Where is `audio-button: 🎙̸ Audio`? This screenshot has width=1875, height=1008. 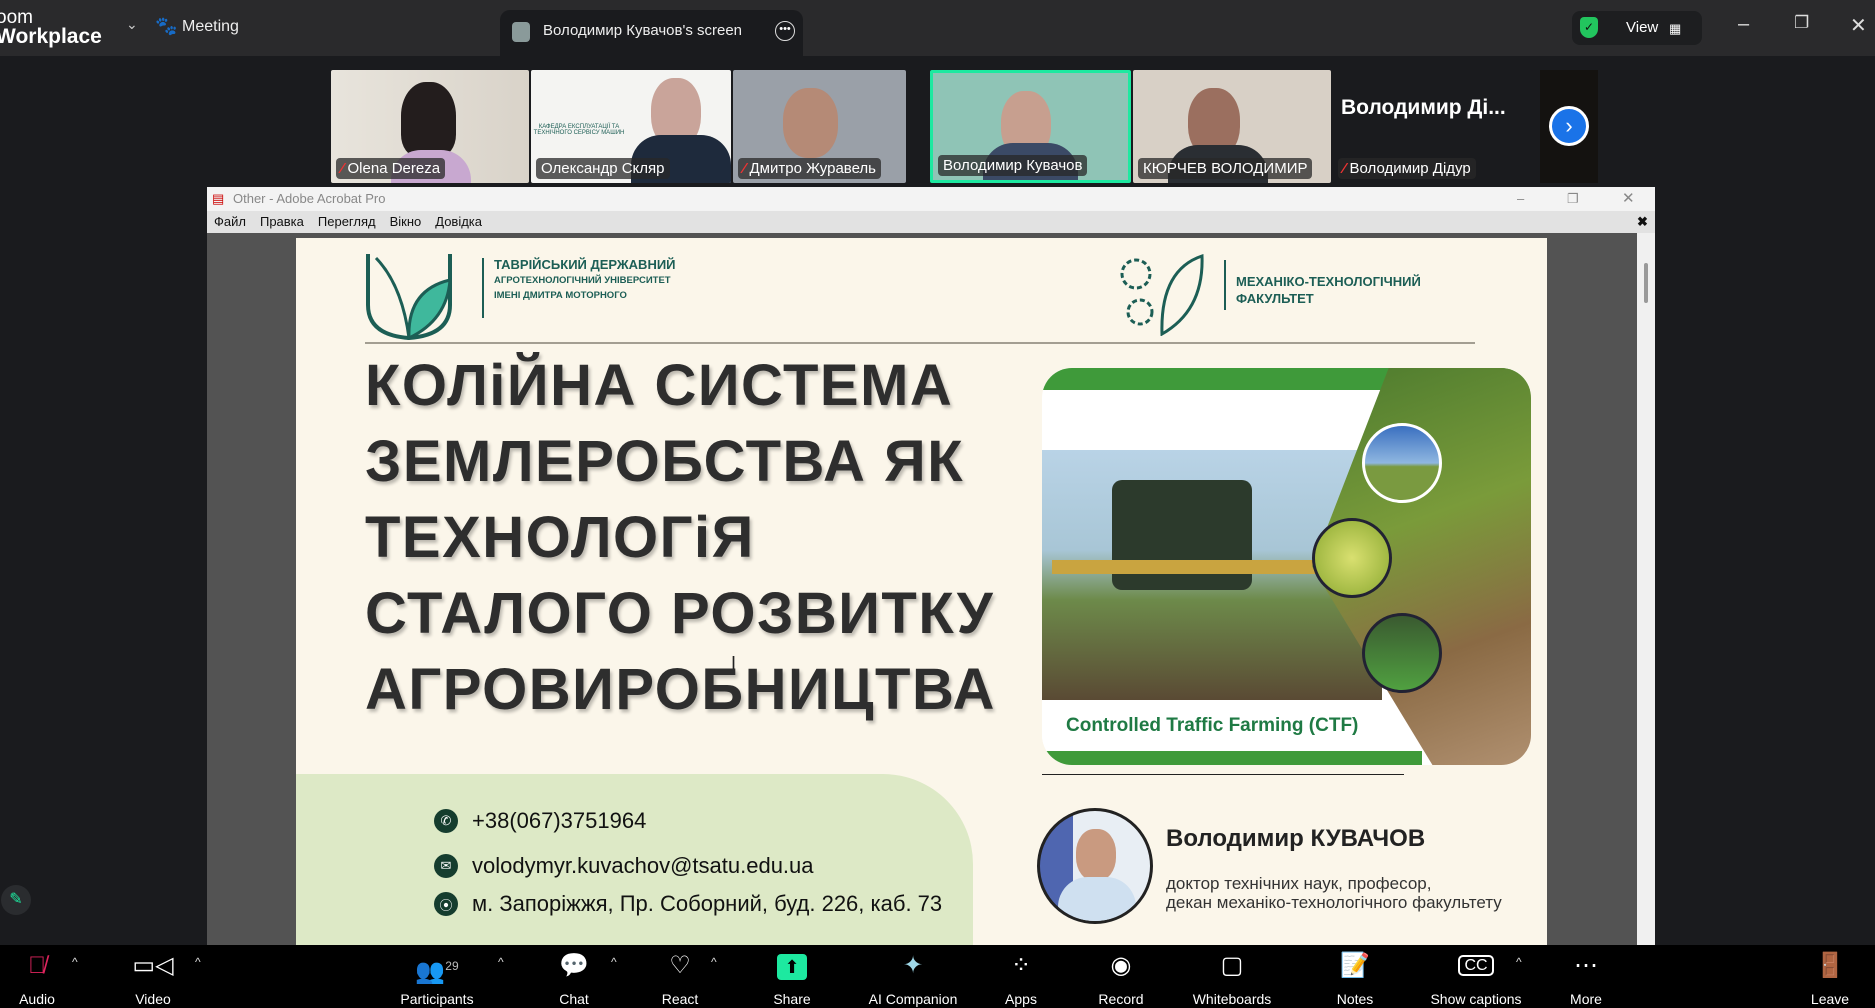
audio-button: 🎙̸ Audio is located at coordinates (48, 979).